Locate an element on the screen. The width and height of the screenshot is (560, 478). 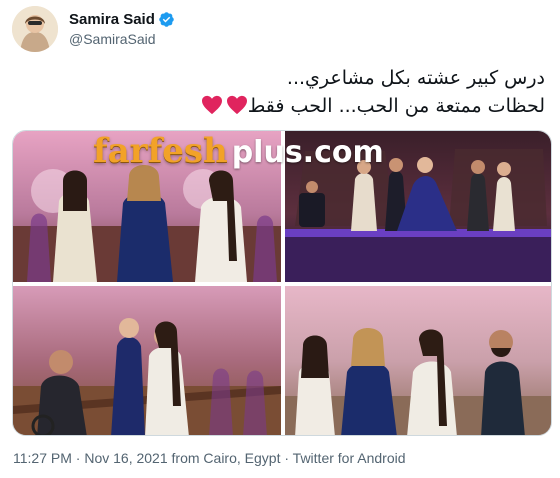
handle: @SamiraSaid is located at coordinates (122, 39).